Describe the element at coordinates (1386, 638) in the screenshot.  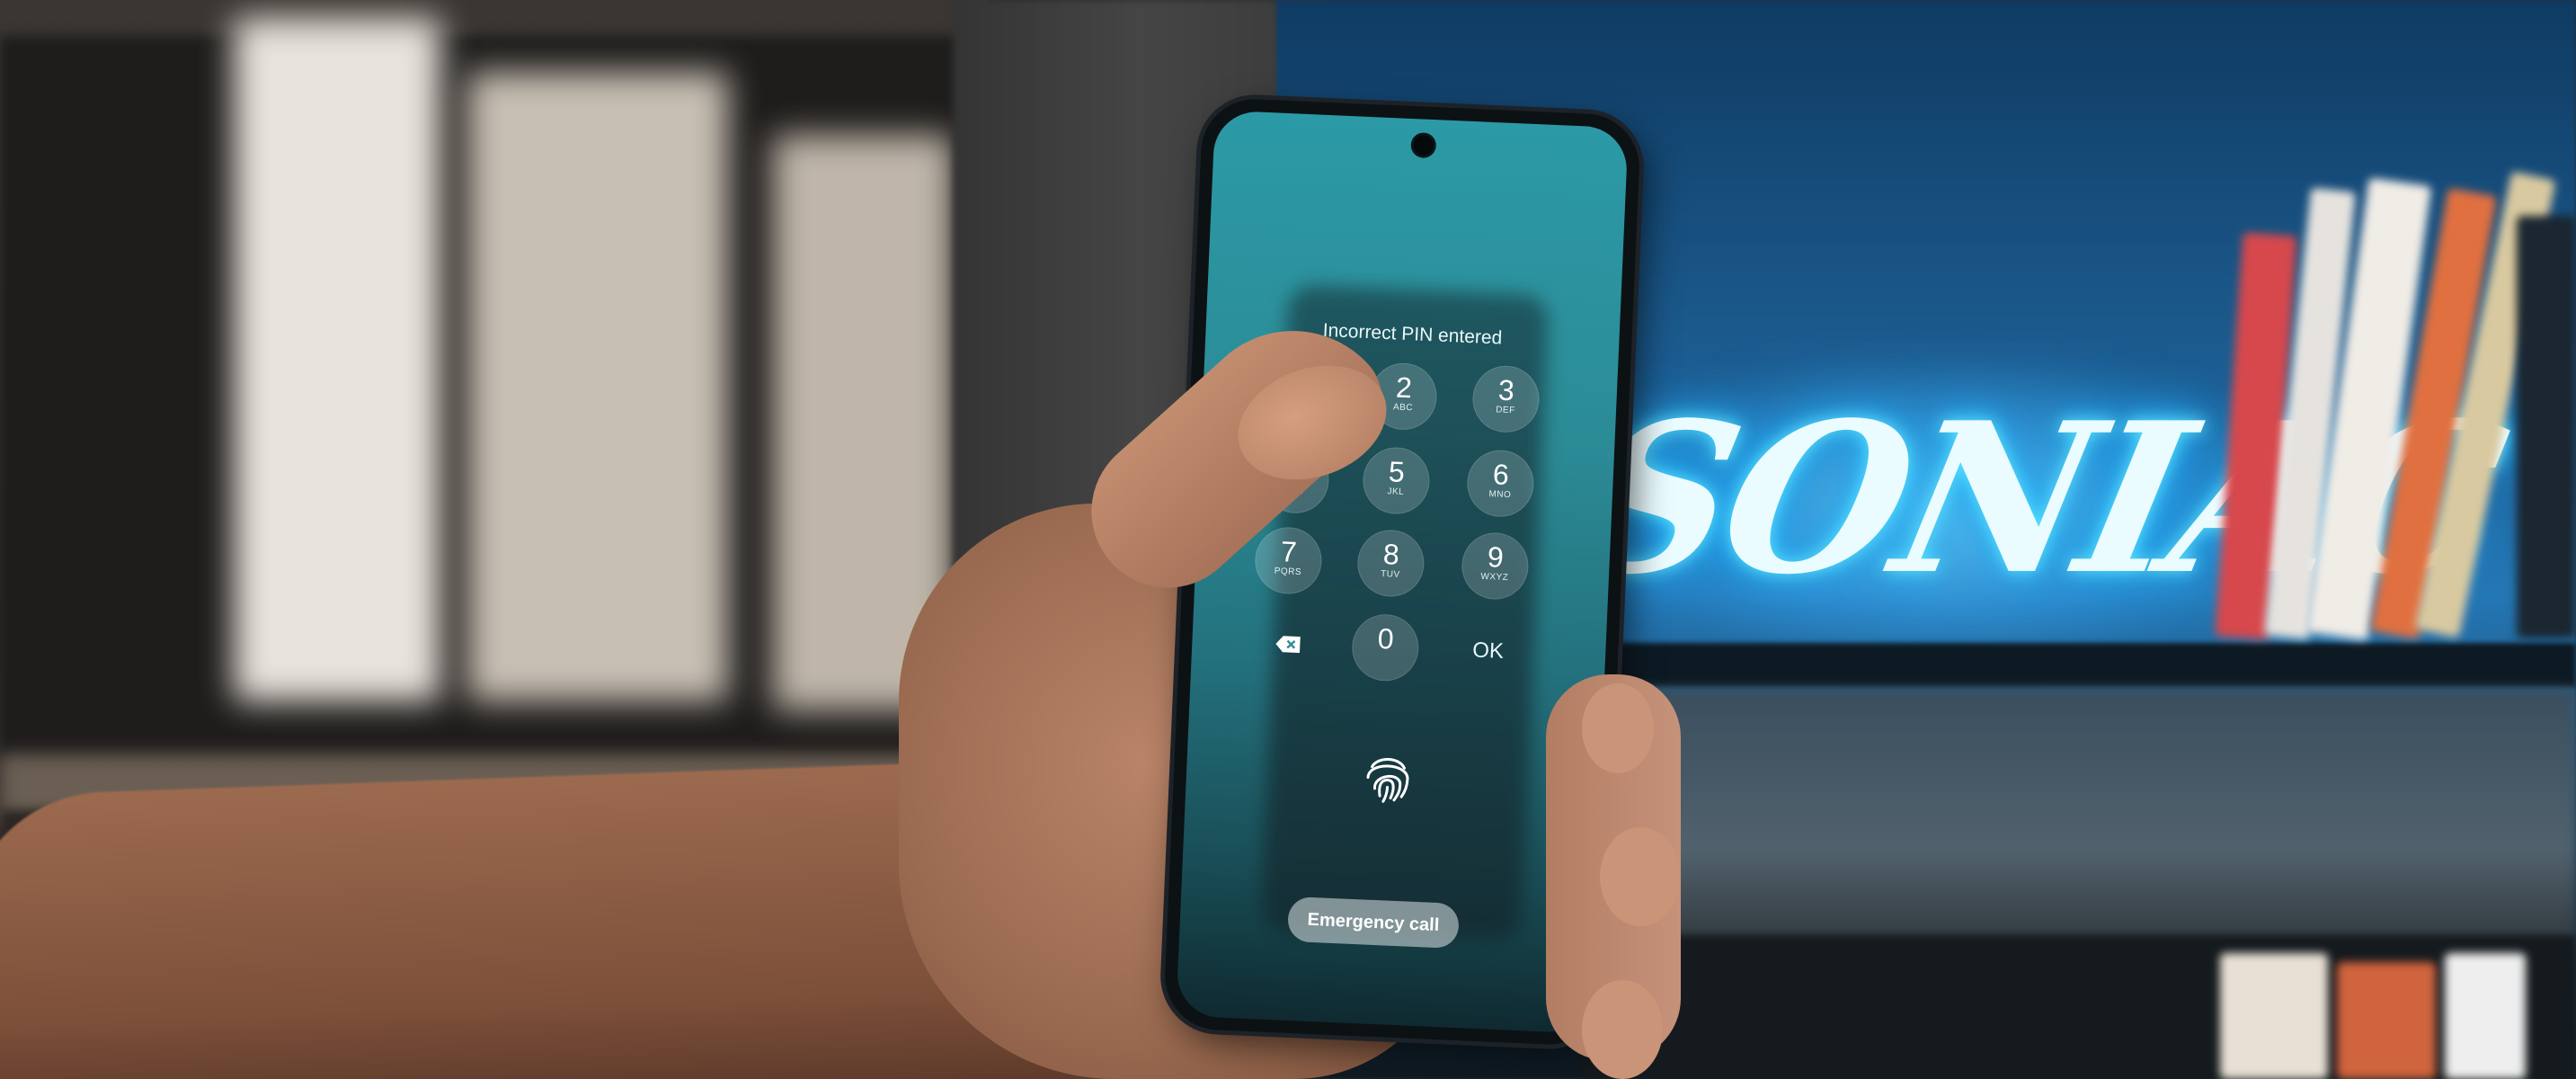
I see `key-digit: 0` at that location.